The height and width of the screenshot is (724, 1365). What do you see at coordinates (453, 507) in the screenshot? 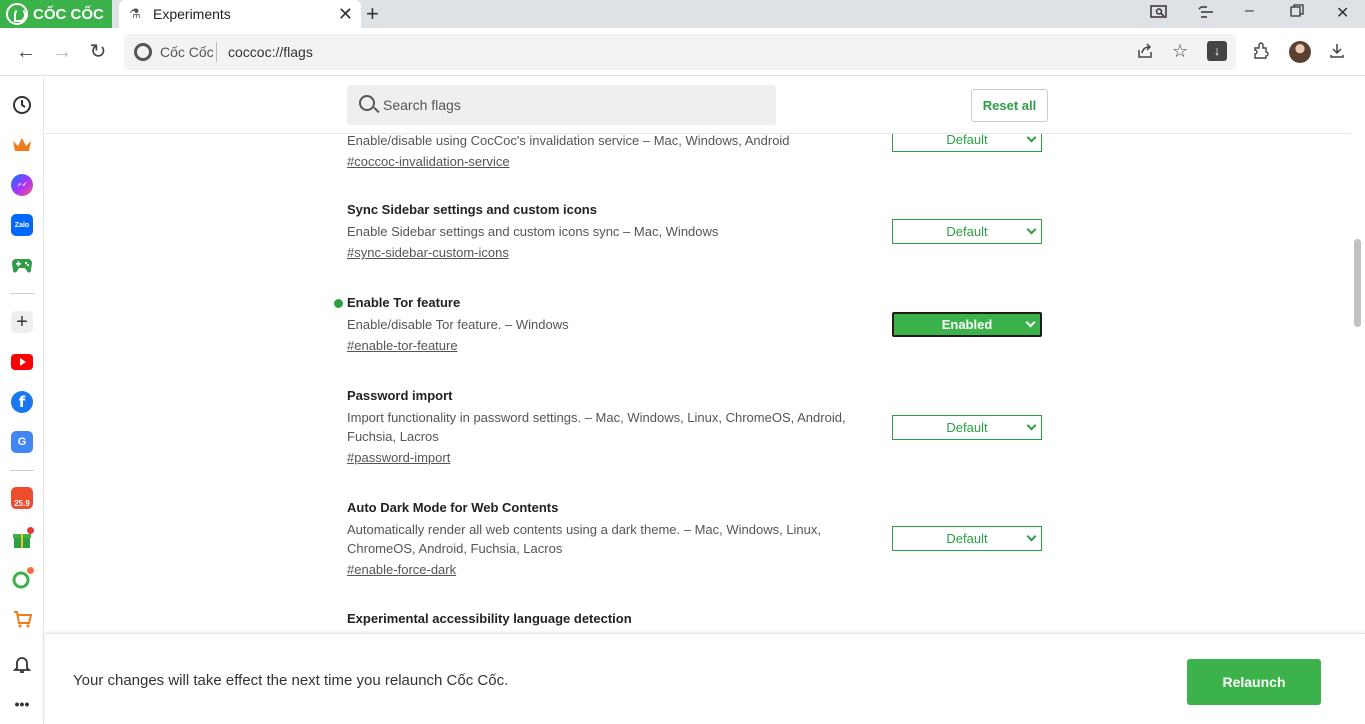
I see `flag-title: Auto Dark Mode for Web Contents` at bounding box center [453, 507].